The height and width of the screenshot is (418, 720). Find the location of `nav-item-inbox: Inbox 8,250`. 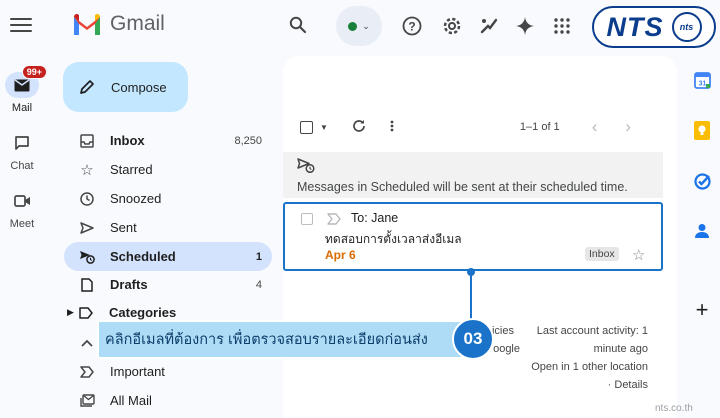

nav-item-inbox: Inbox 8,250 is located at coordinates (168, 140).